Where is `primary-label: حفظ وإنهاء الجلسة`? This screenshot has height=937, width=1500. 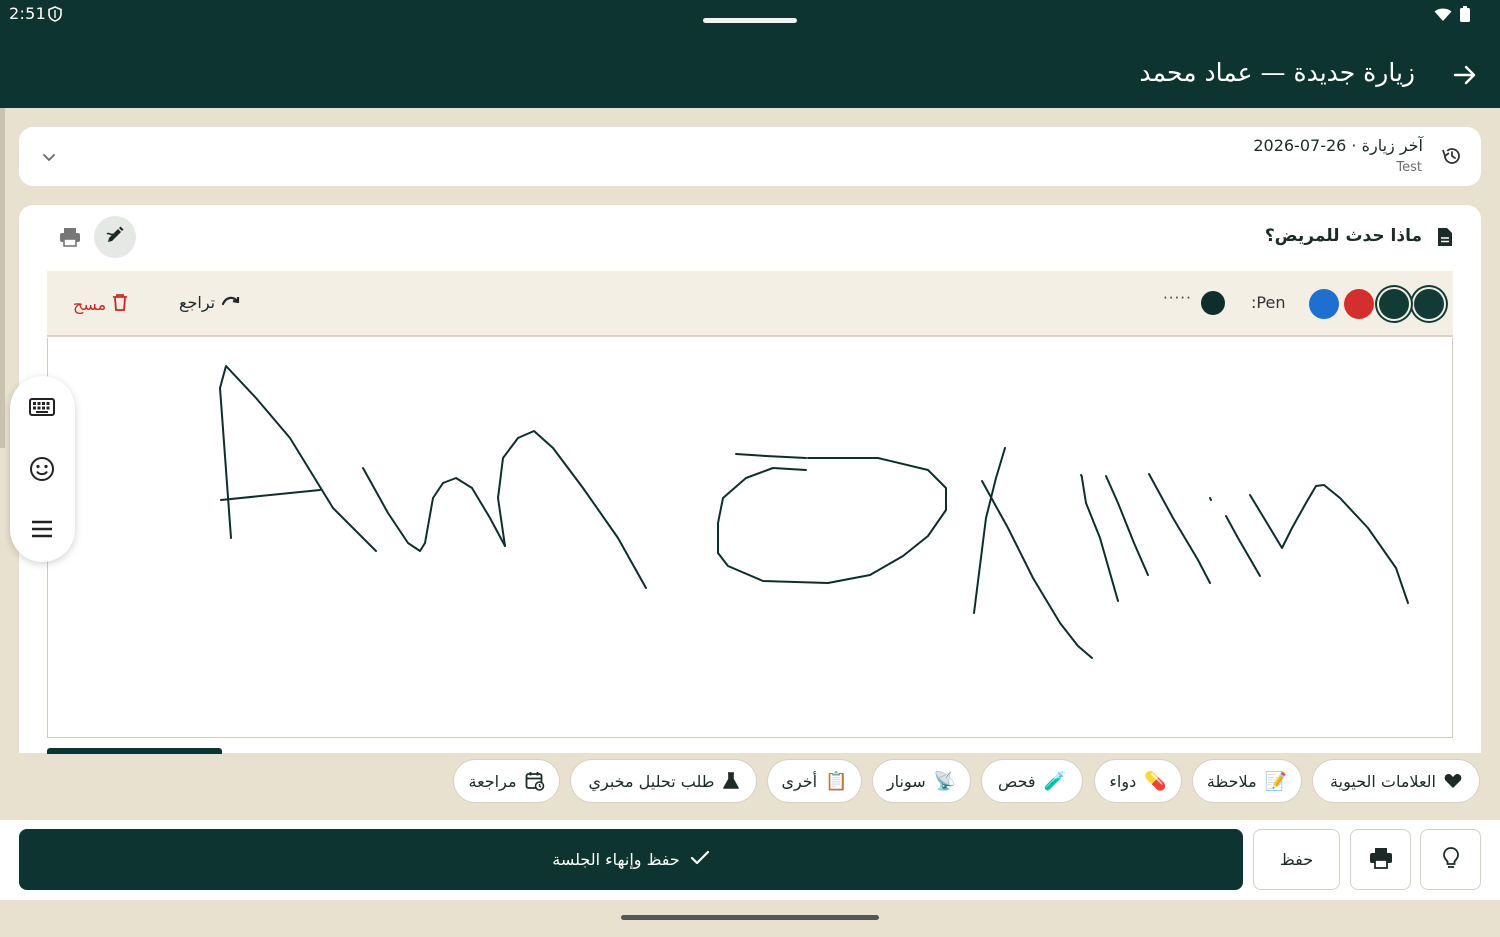
primary-label: حفظ وإنهاء الجلسة is located at coordinates (616, 859).